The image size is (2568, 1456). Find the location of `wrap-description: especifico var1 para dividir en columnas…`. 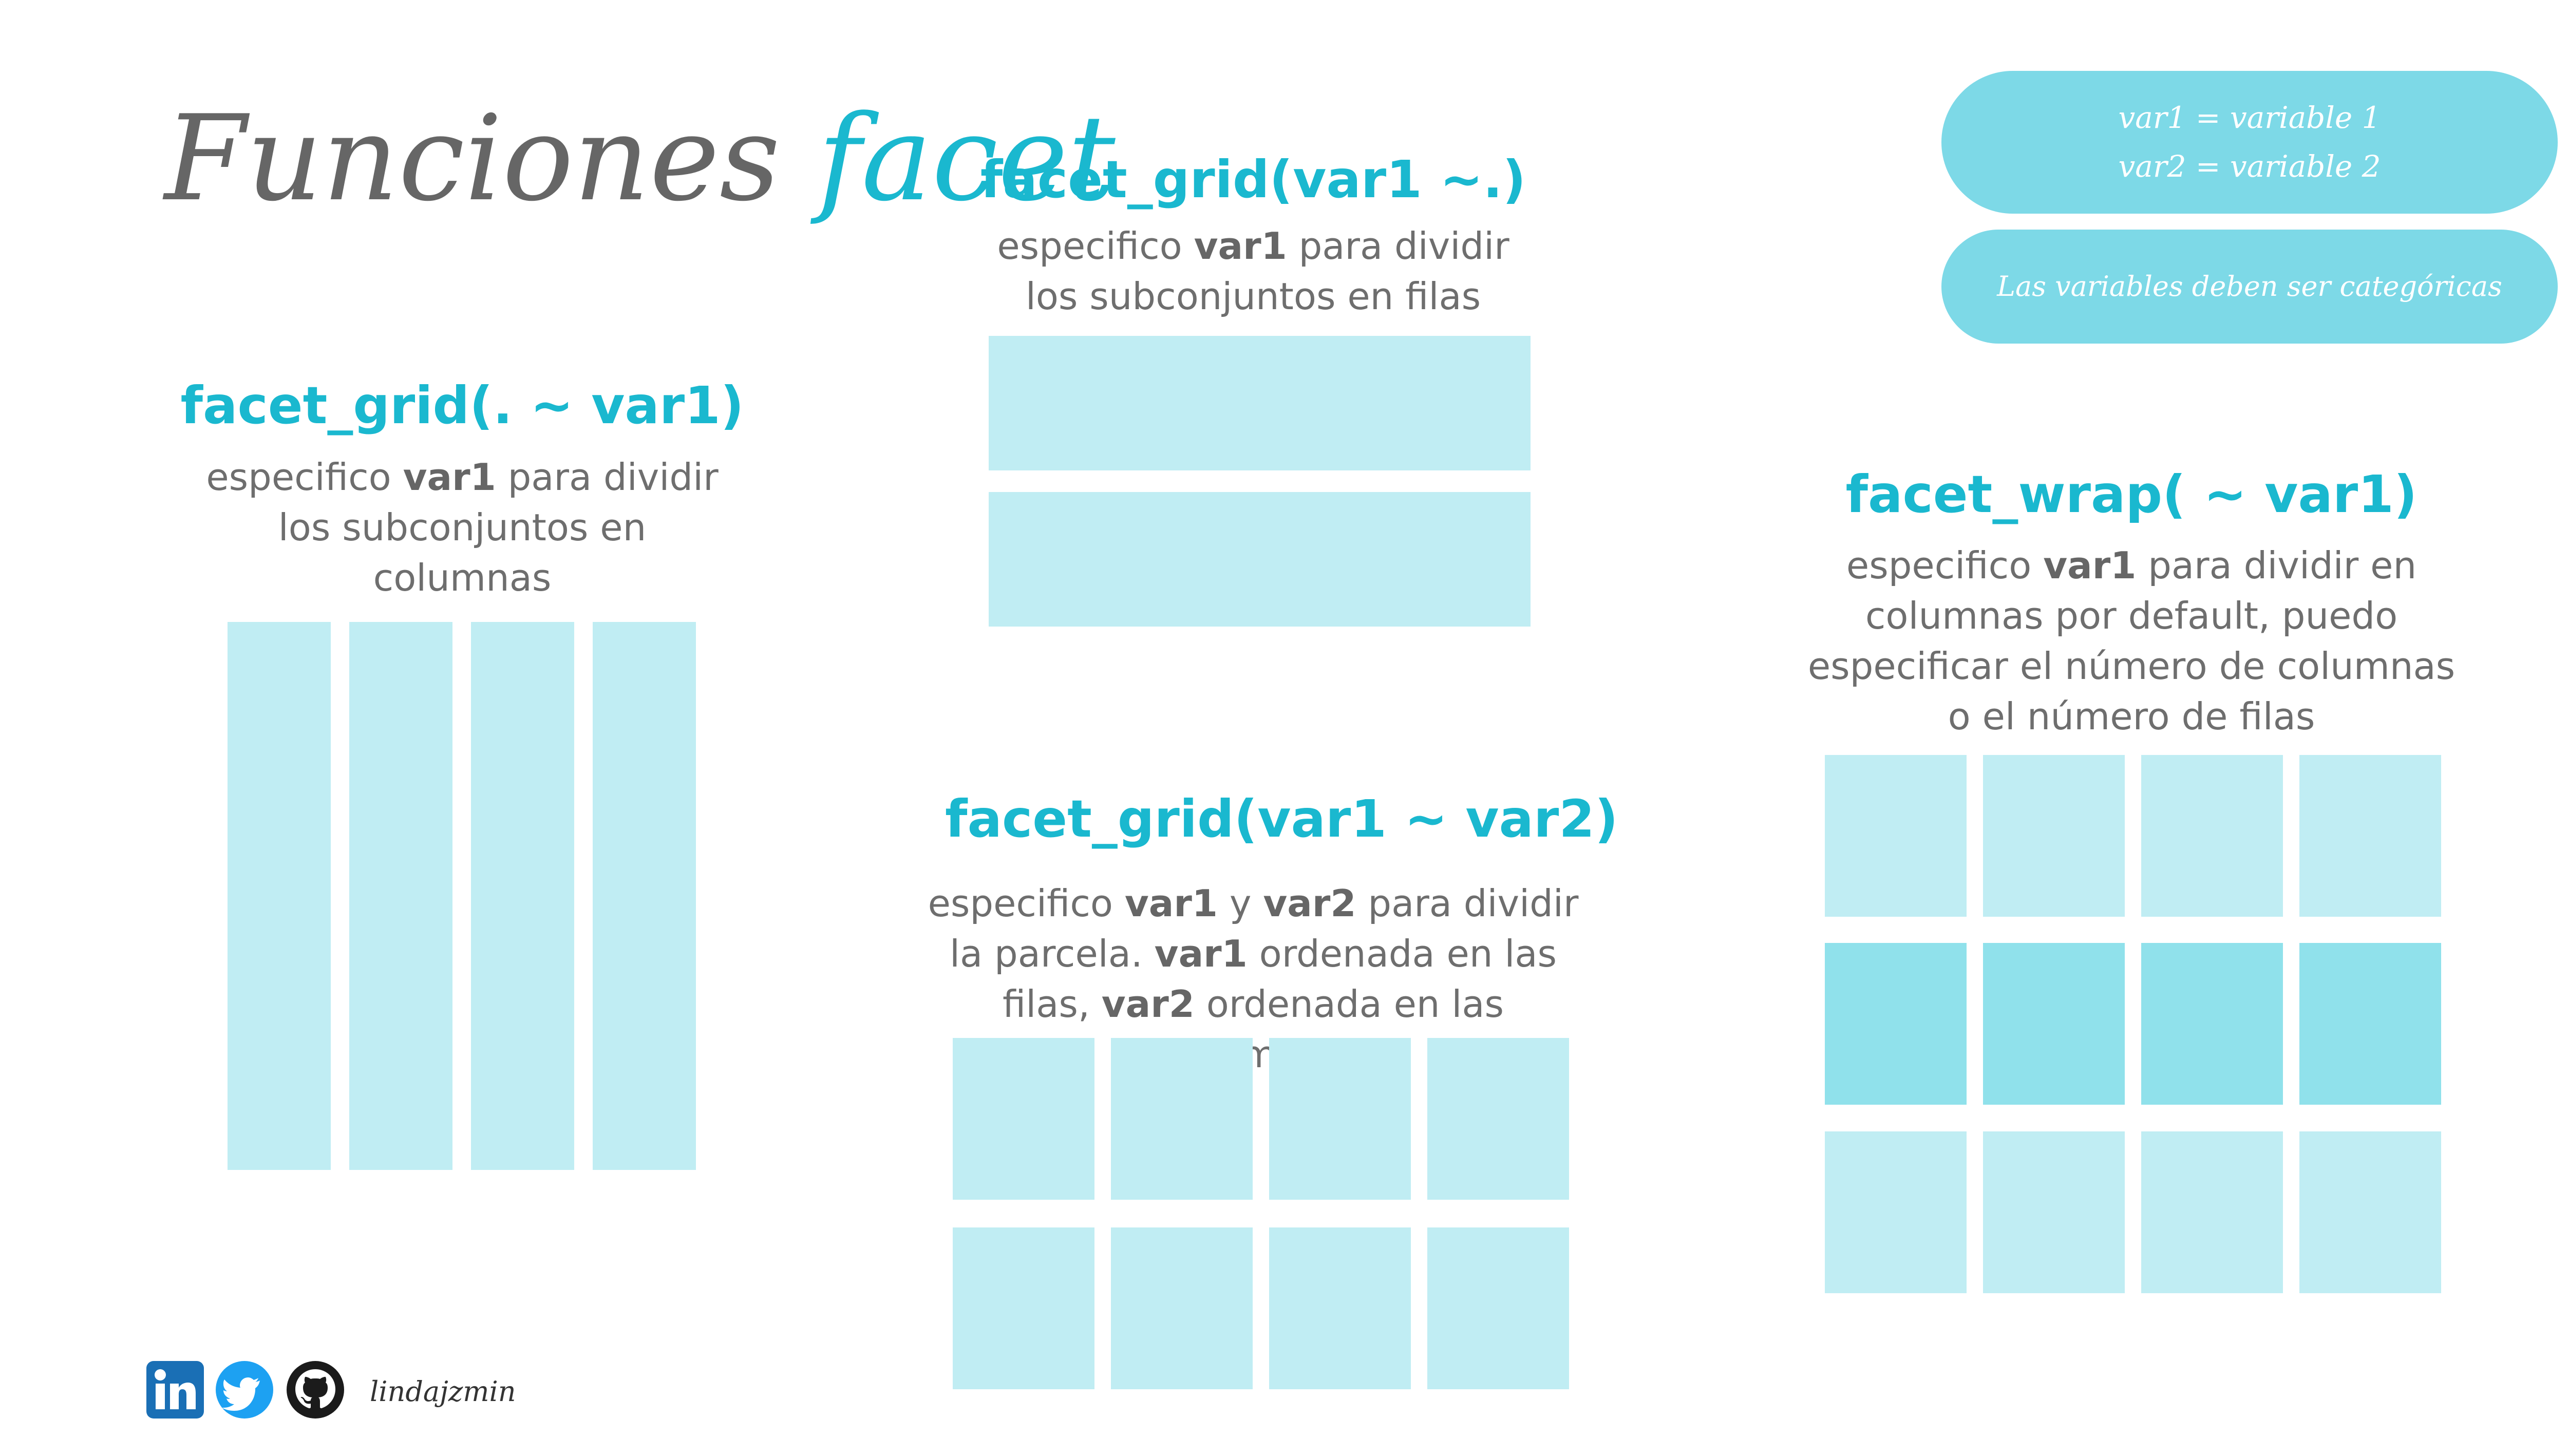

wrap-description: especifico var1 para dividir en columnas… is located at coordinates (2131, 641).